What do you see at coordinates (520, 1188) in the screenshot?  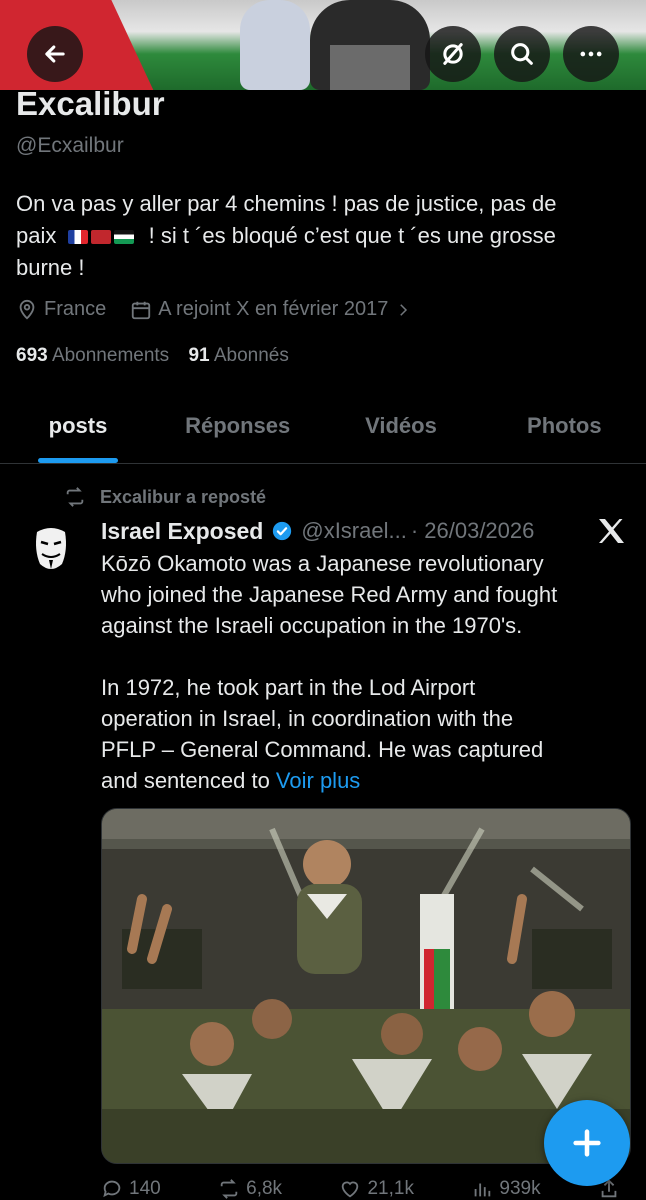 I see `views-count: 939k` at bounding box center [520, 1188].